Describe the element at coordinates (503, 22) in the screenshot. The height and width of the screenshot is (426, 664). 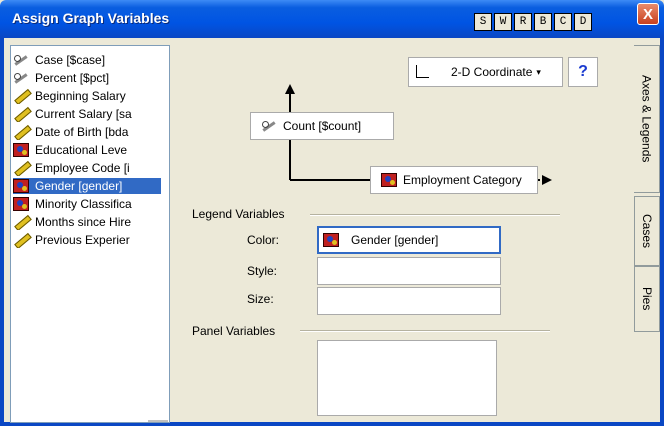
I see `w-button: W` at that location.